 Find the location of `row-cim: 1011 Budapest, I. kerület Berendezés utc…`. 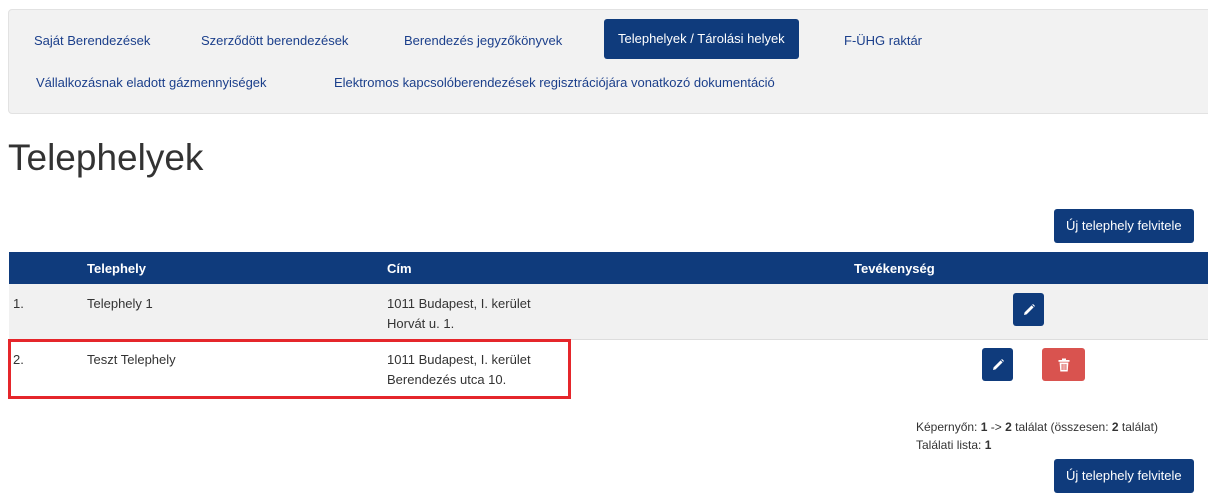

row-cim: 1011 Budapest, I. kerület Berendezés utc… is located at coordinates (620, 365).